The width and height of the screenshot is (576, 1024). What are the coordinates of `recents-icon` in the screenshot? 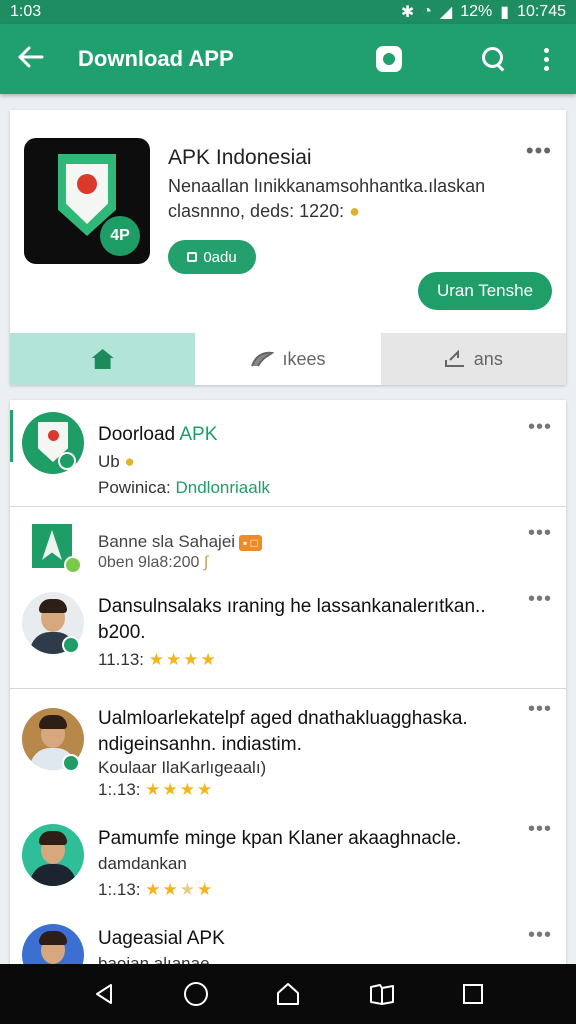 It's located at (472, 994).